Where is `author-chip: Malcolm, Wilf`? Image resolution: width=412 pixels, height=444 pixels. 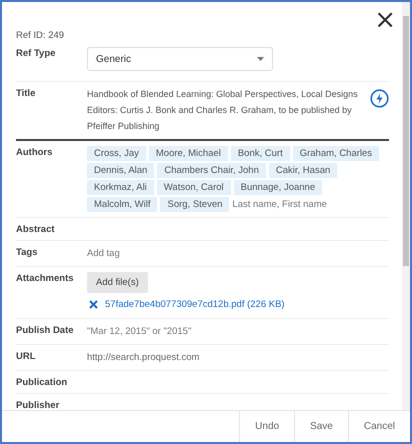
author-chip: Malcolm, Wilf is located at coordinates (122, 204).